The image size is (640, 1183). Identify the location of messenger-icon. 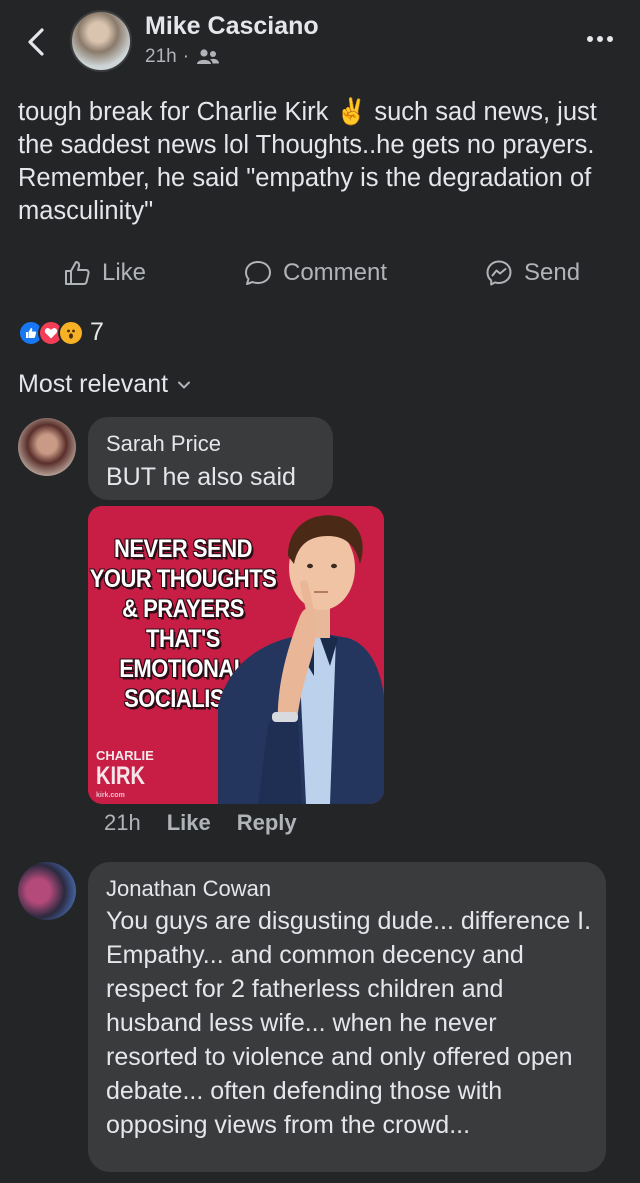
(499, 273).